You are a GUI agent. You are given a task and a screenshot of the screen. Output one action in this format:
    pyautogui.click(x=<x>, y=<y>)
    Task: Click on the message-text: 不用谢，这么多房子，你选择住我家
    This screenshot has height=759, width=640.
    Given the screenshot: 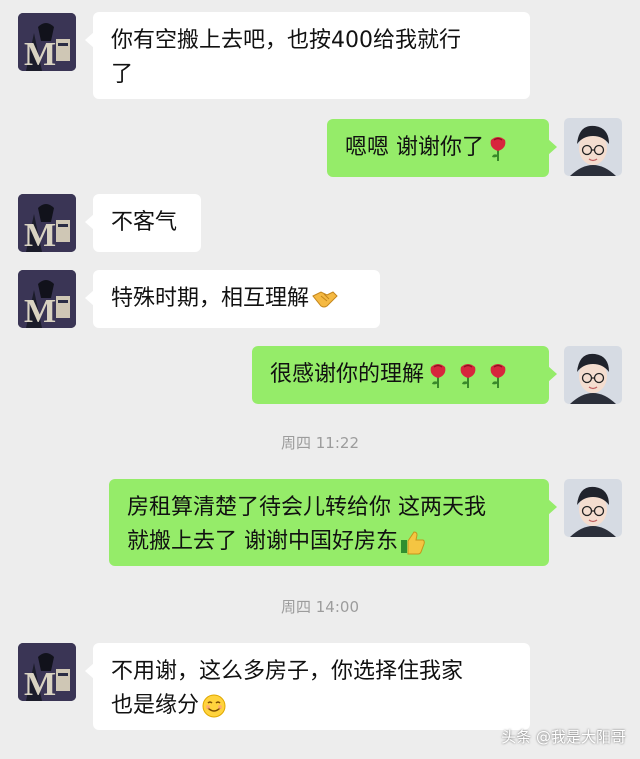 What is the action you would take?
    pyautogui.click(x=287, y=671)
    